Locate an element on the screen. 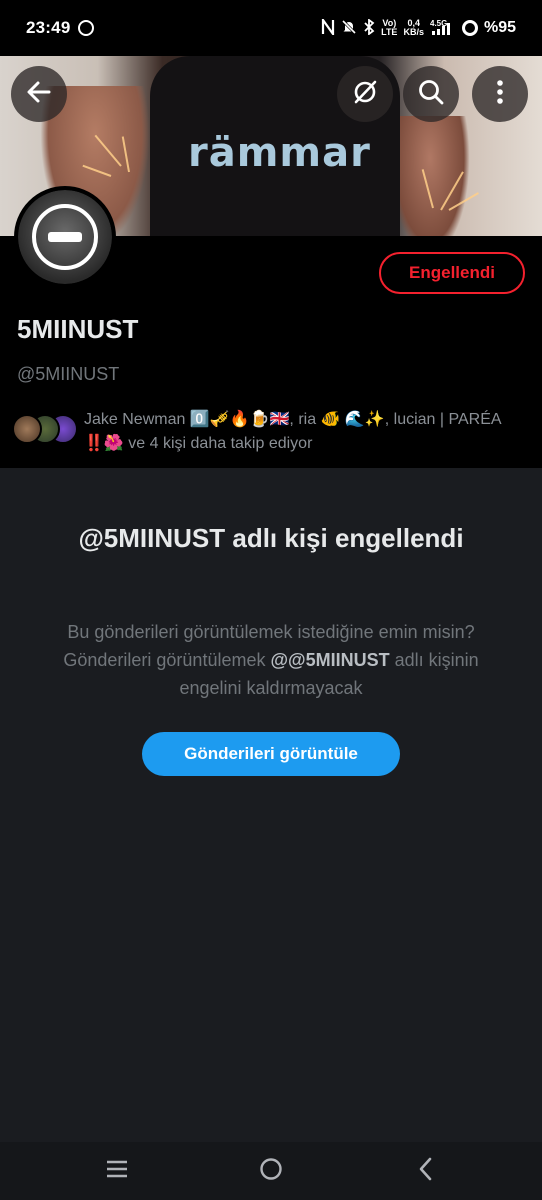 Image resolution: width=542 pixels, height=1200 pixels. chevron-left-icon is located at coordinates (425, 1171).